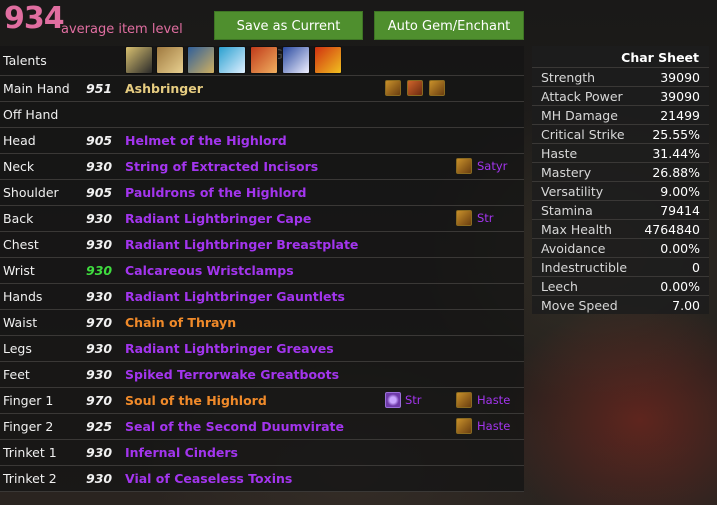 Image resolution: width=717 pixels, height=505 pixels. Describe the element at coordinates (262, 115) in the screenshot. I see `gear-row-off-hand: Off Hand` at that location.